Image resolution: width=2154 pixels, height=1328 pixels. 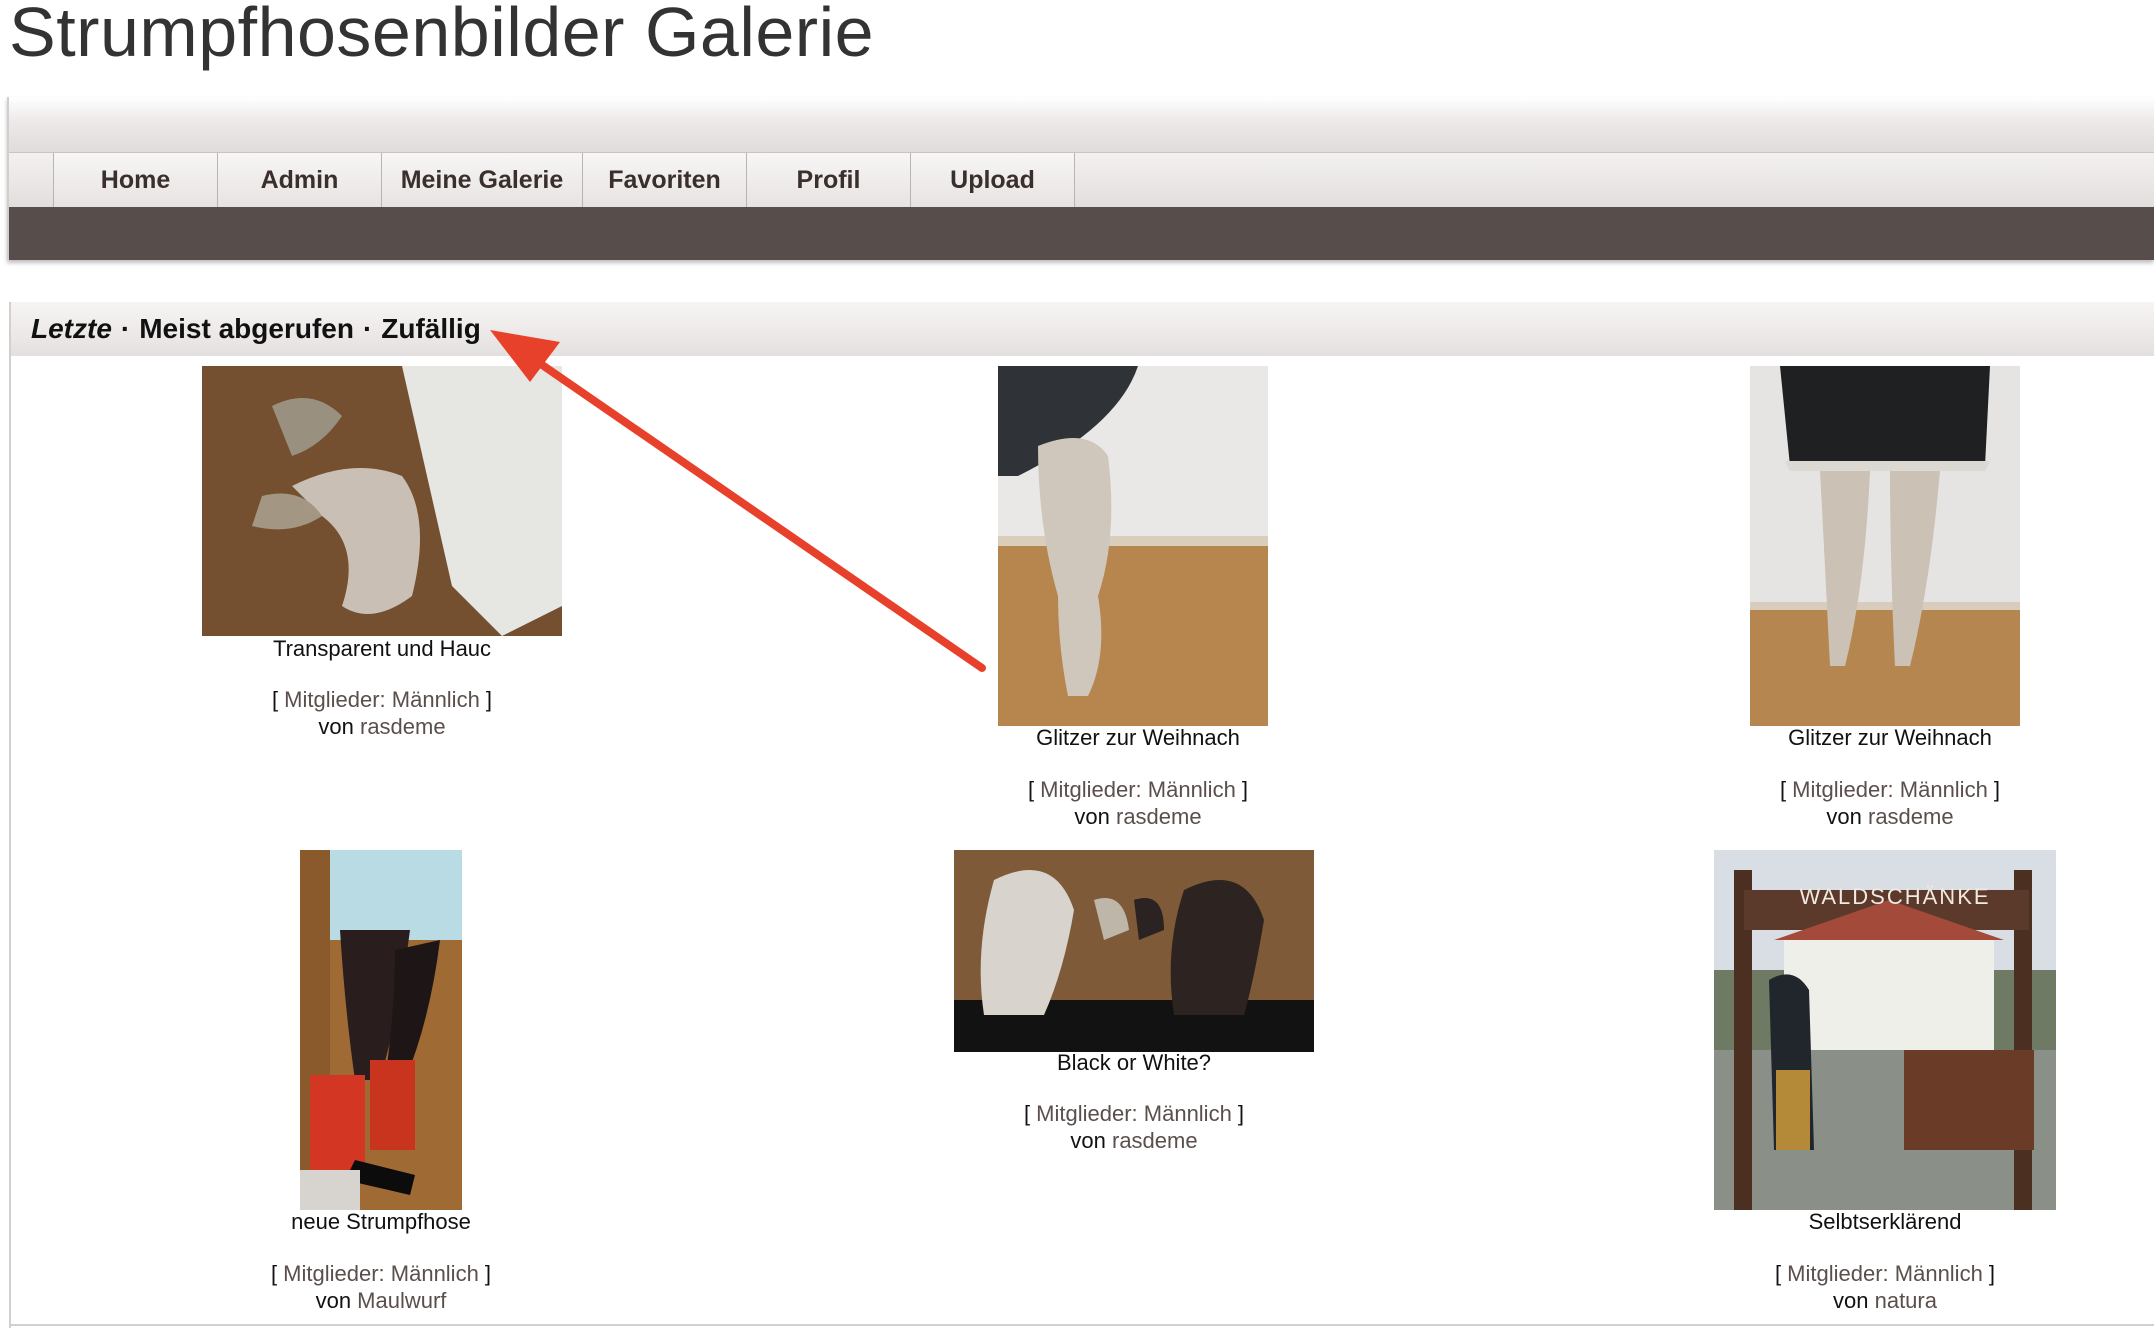 What do you see at coordinates (136, 180) in the screenshot?
I see `nav-item-home: Home` at bounding box center [136, 180].